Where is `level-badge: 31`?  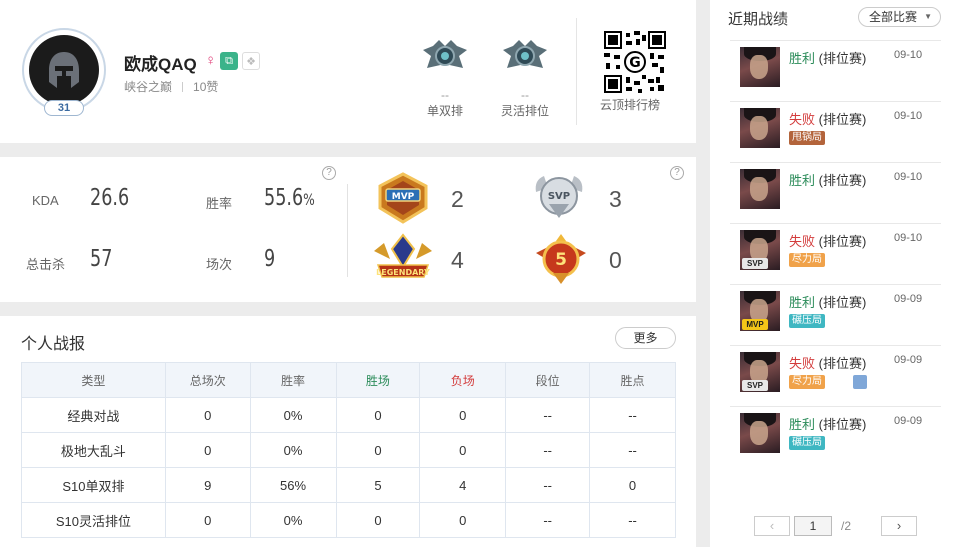
level-badge: 31 is located at coordinates (64, 108).